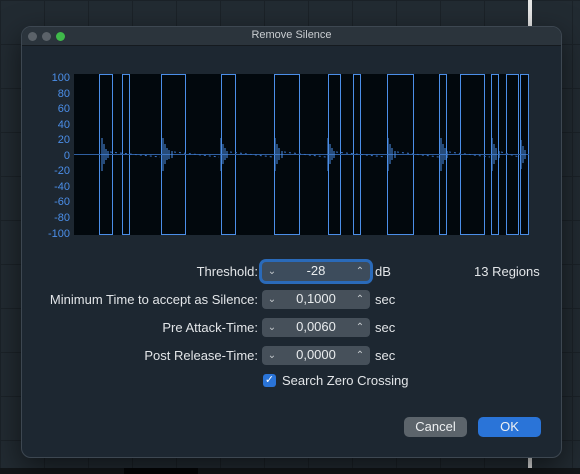 The height and width of the screenshot is (474, 580). What do you see at coordinates (63, 109) in the screenshot?
I see `y-axis-tick-label: 60` at bounding box center [63, 109].